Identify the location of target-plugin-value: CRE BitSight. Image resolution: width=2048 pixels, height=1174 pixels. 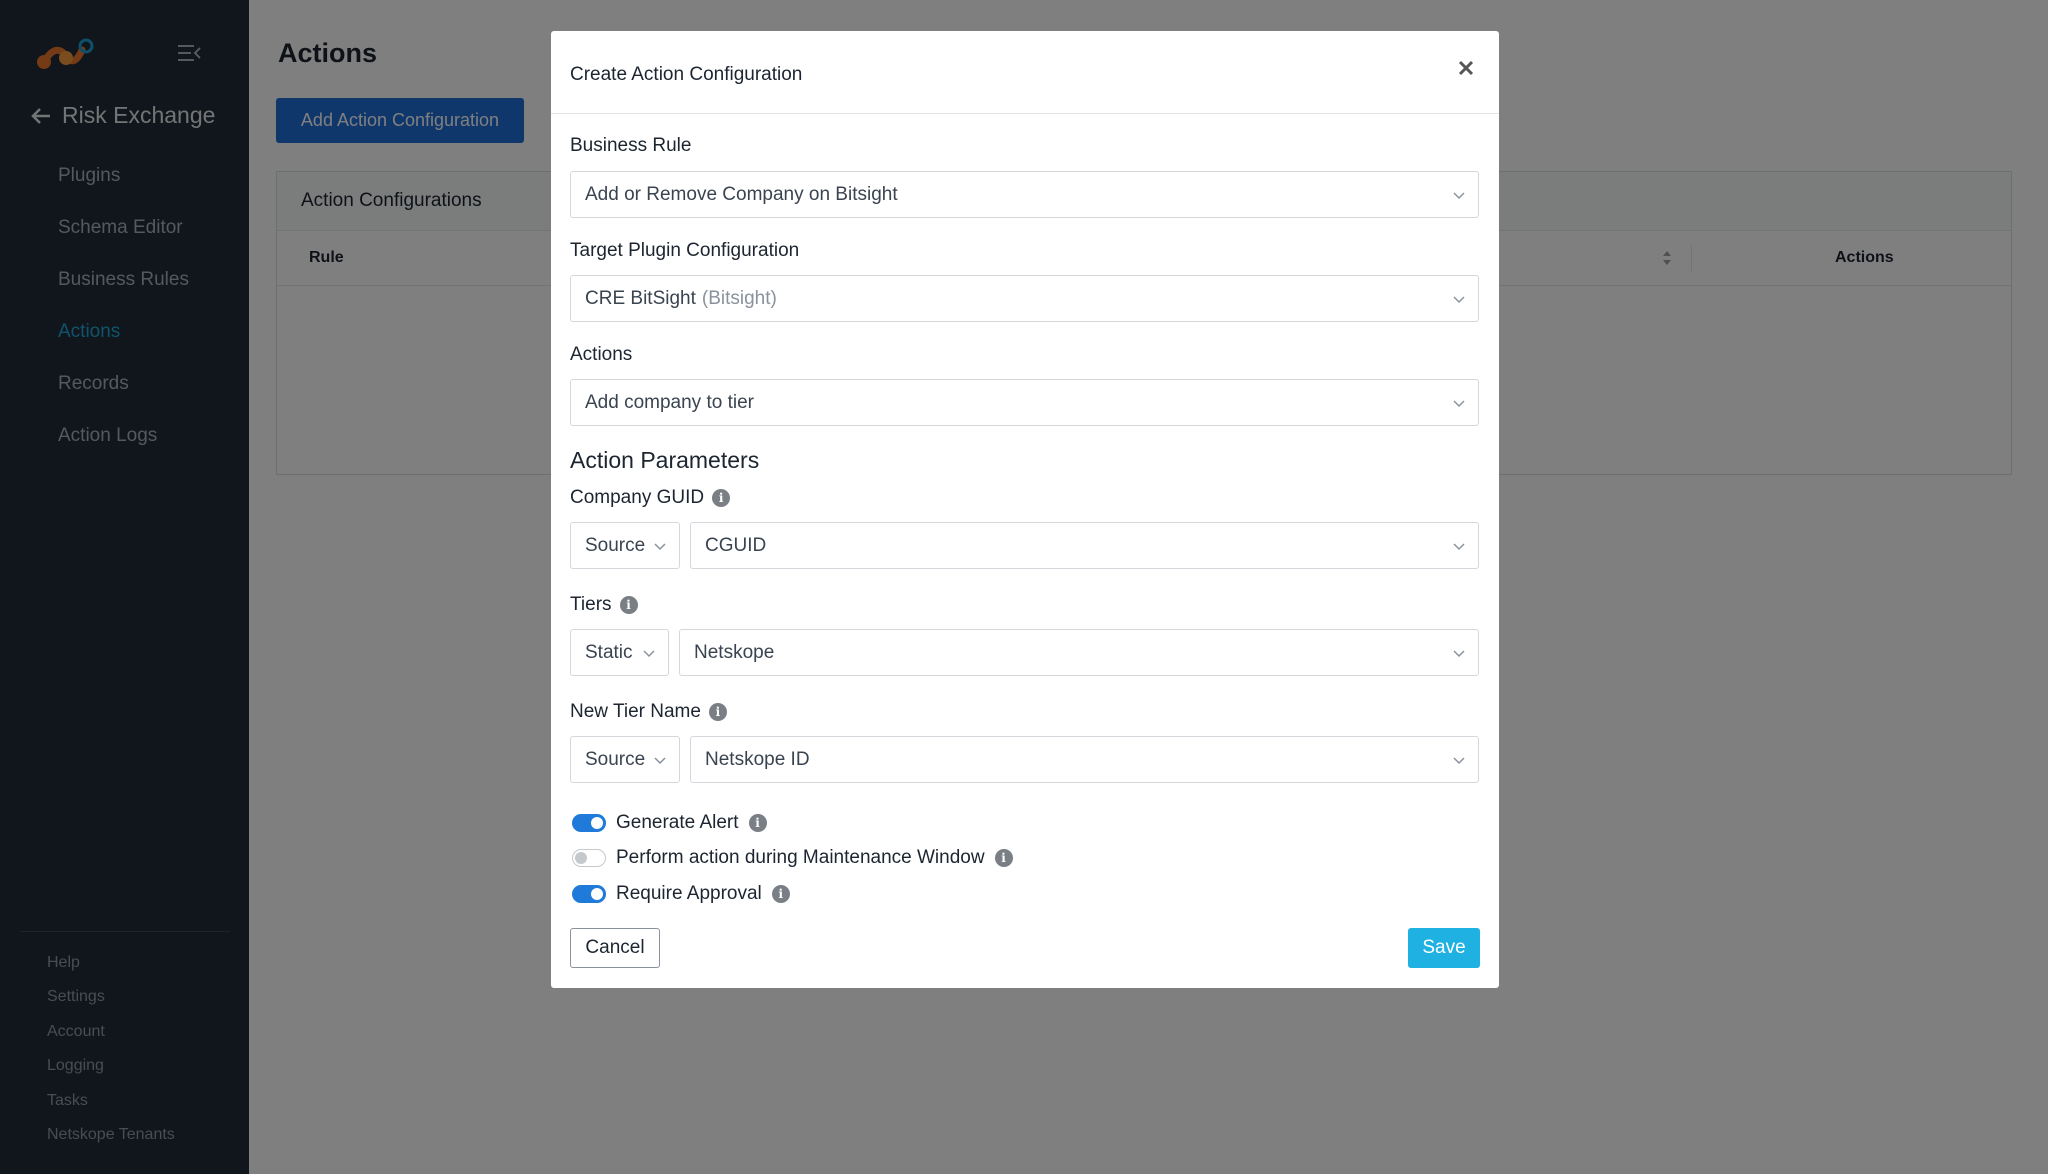
(640, 298).